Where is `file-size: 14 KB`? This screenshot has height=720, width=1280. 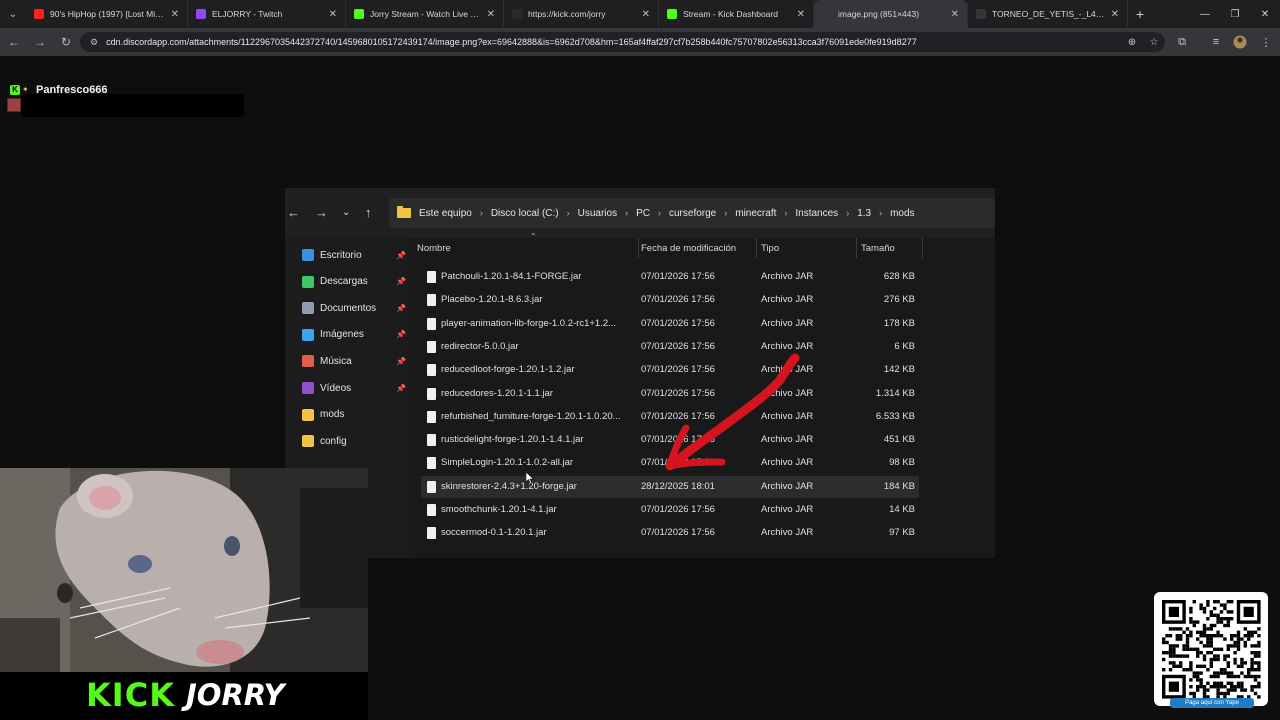
file-size: 14 KB is located at coordinates (902, 509).